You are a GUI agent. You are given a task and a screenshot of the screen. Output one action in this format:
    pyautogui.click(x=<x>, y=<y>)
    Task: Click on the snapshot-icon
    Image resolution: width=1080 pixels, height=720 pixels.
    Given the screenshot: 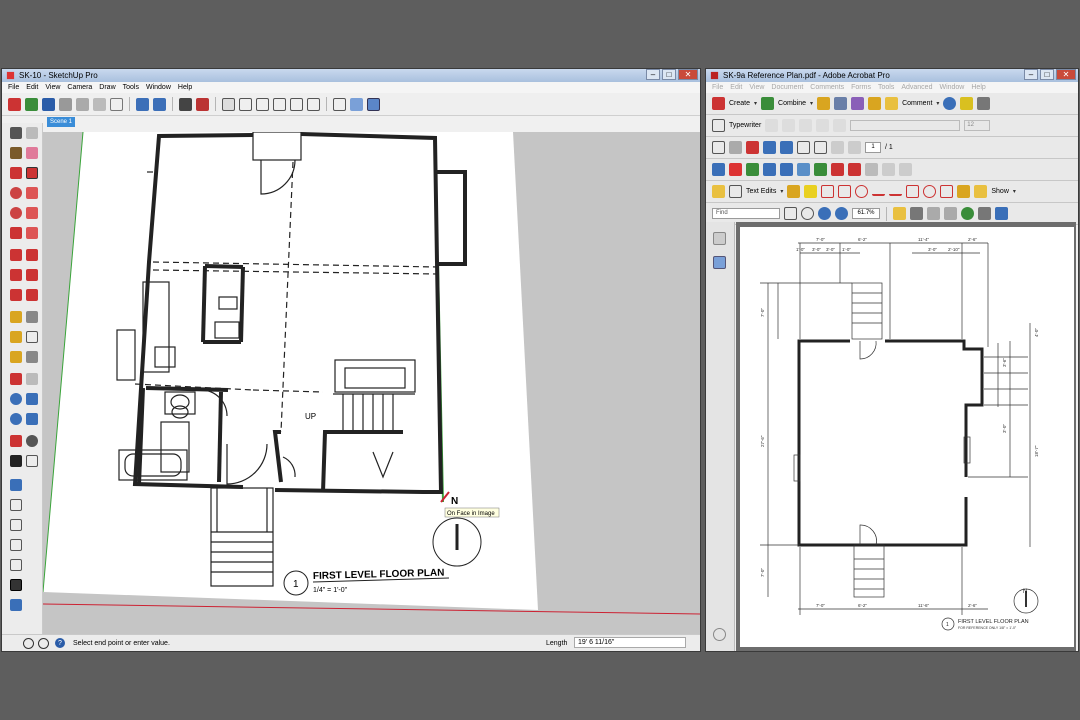 What is the action you would take?
    pyautogui.click(x=769, y=147)
    